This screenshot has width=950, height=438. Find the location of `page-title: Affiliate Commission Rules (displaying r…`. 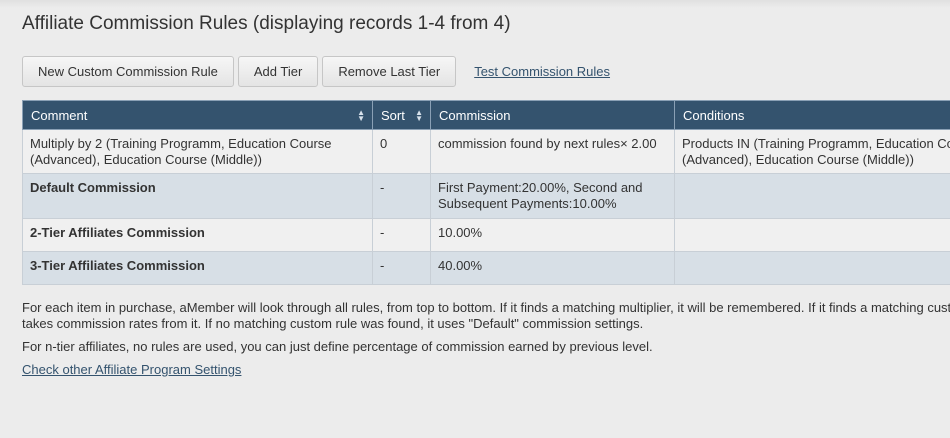

page-title: Affiliate Commission Rules (displaying r… is located at coordinates (266, 23).